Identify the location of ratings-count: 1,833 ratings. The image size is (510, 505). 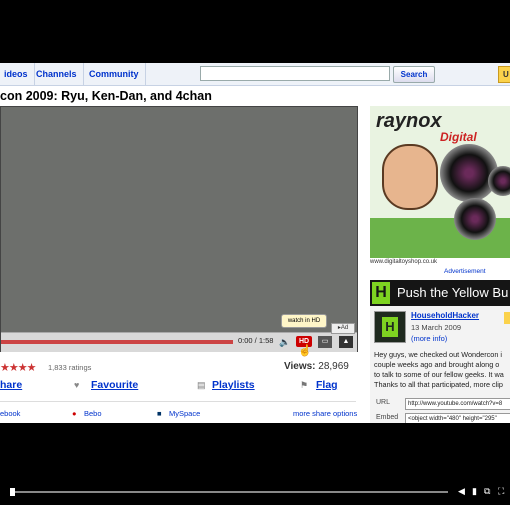
(70, 367).